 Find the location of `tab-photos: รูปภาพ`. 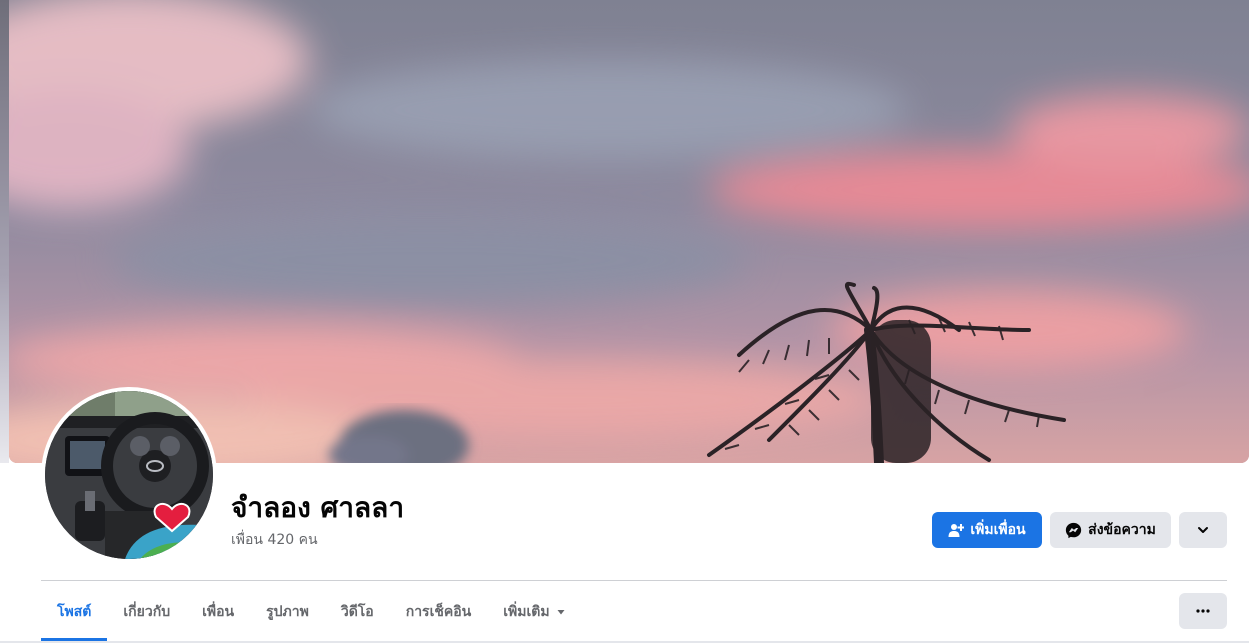

tab-photos: รูปภาพ is located at coordinates (287, 612).